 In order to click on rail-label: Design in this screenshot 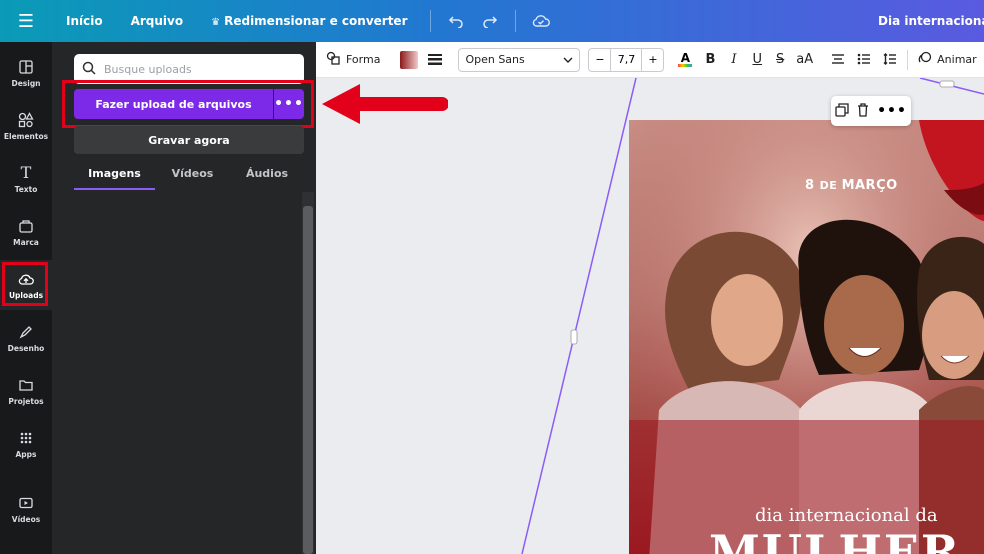, I will do `click(26, 83)`.